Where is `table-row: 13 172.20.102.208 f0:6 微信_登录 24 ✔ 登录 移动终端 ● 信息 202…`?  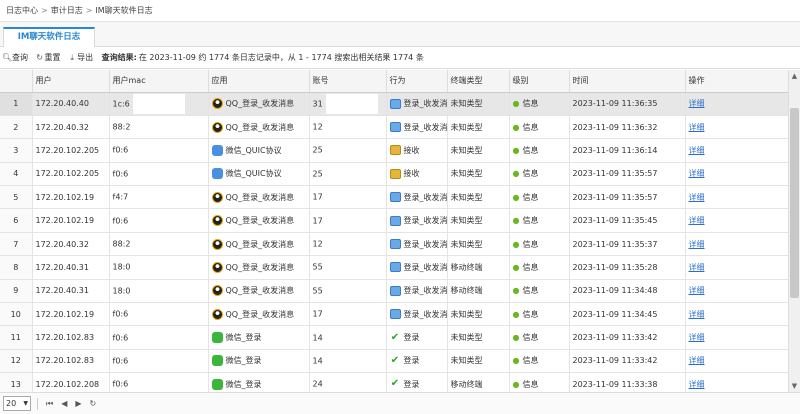
table-row: 13 172.20.102.208 f0:6 微信_登录 24 ✔ 登录 移动终端 ● 信息 202… is located at coordinates (394, 382).